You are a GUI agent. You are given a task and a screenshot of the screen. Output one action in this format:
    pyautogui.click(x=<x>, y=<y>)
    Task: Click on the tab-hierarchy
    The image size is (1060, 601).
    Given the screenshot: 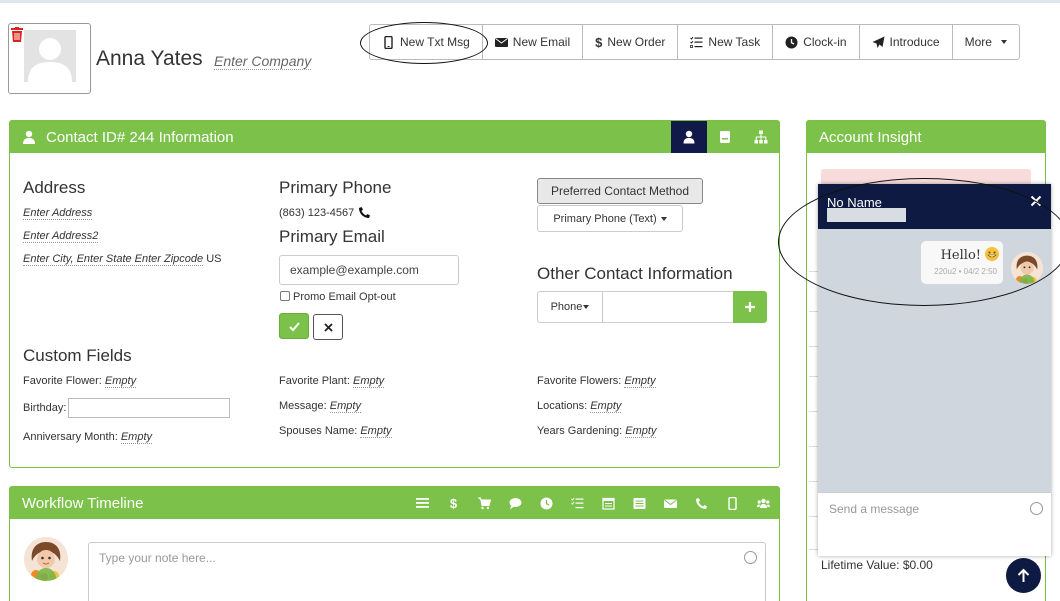 What is the action you would take?
    pyautogui.click(x=761, y=137)
    